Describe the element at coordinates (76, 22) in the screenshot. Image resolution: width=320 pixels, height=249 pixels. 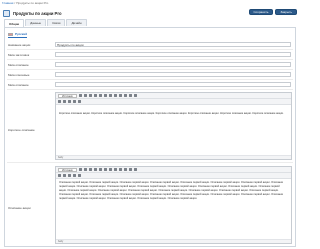
I see `tab-design: Дизайн` at that location.